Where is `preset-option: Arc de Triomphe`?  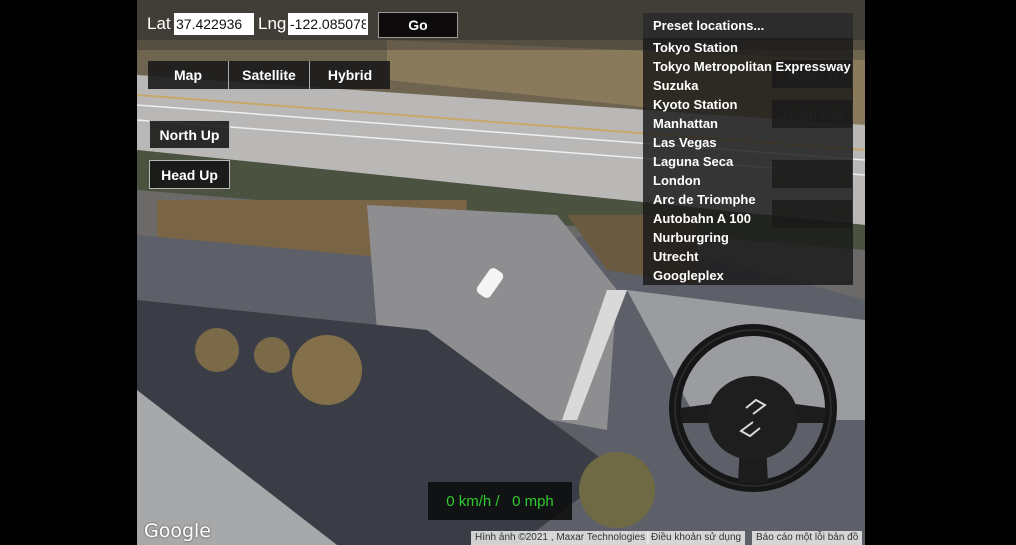
preset-option: Arc de Triomphe is located at coordinates (748, 199).